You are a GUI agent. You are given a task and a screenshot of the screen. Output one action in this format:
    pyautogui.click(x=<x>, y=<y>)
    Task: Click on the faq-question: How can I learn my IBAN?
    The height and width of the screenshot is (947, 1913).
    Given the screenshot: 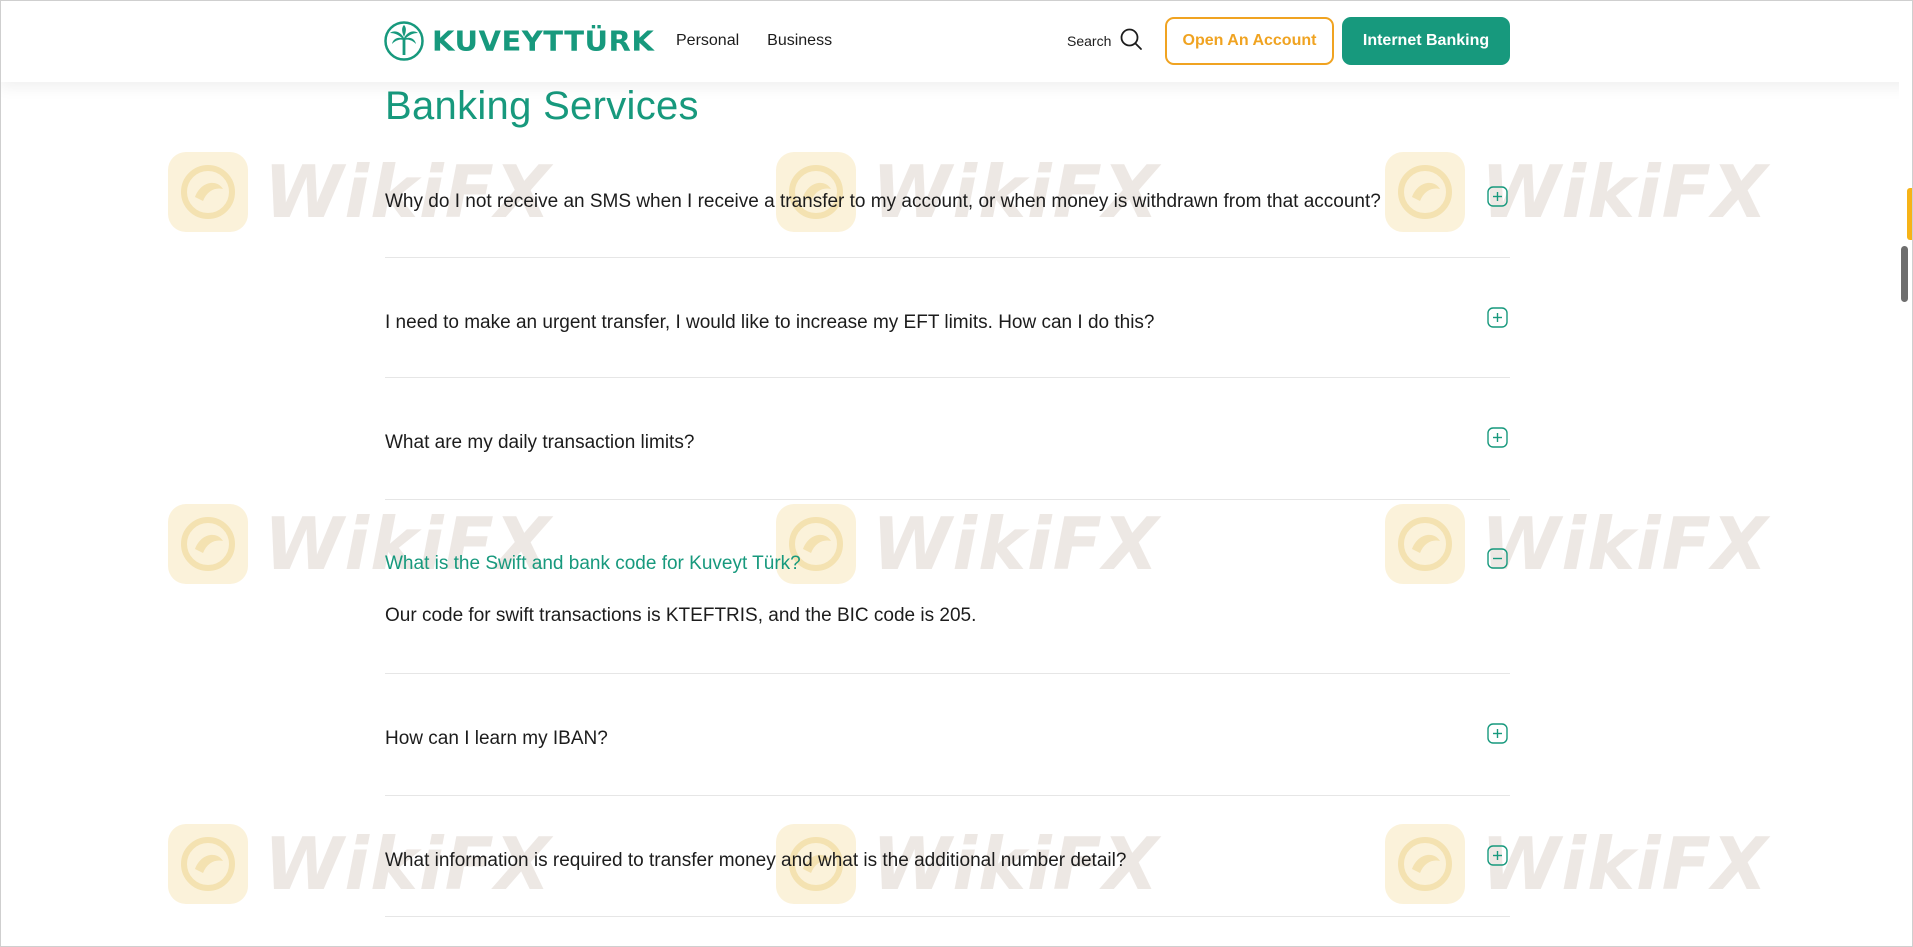 What is the action you would take?
    pyautogui.click(x=496, y=739)
    